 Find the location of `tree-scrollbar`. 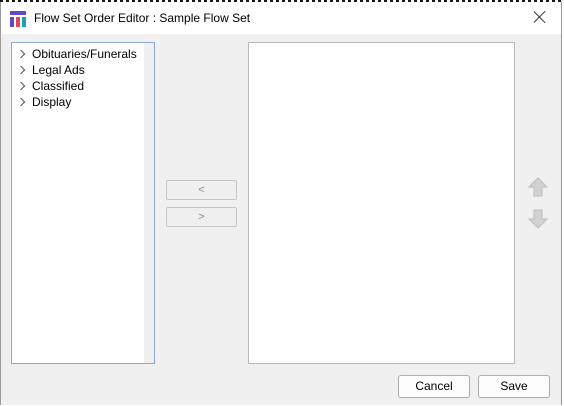

tree-scrollbar is located at coordinates (149, 203).